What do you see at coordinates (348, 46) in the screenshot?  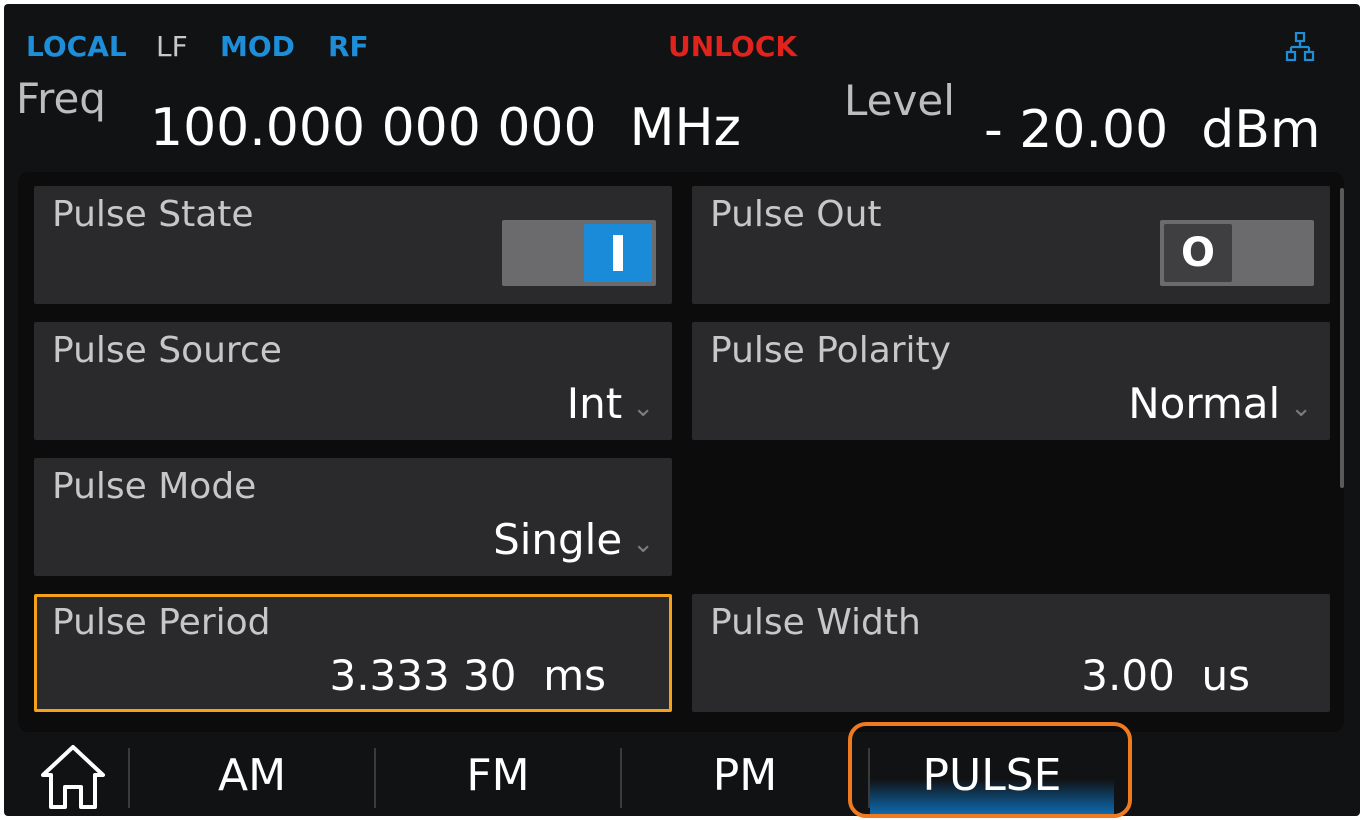 I see `status-rf: RF` at bounding box center [348, 46].